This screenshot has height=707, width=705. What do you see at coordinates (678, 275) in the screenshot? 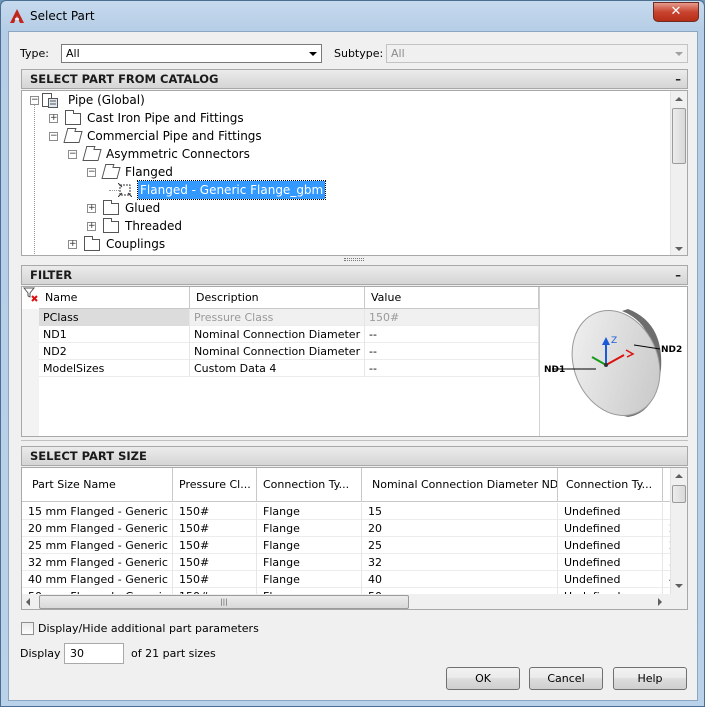
I see `collapse-filter-button: –` at bounding box center [678, 275].